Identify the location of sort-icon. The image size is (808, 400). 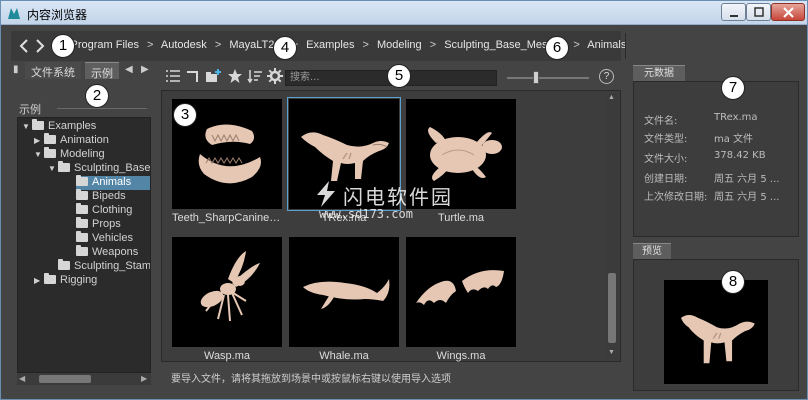
(255, 76).